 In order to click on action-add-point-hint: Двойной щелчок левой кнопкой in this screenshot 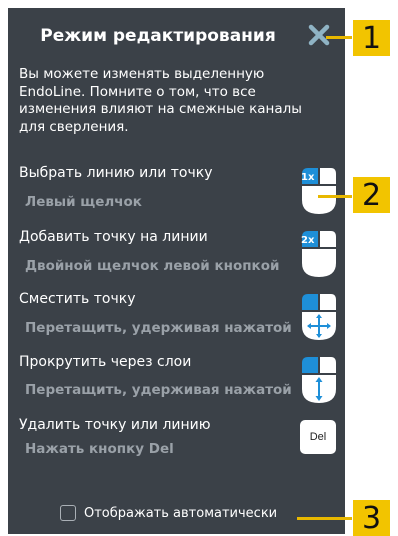, I will do `click(152, 266)`.